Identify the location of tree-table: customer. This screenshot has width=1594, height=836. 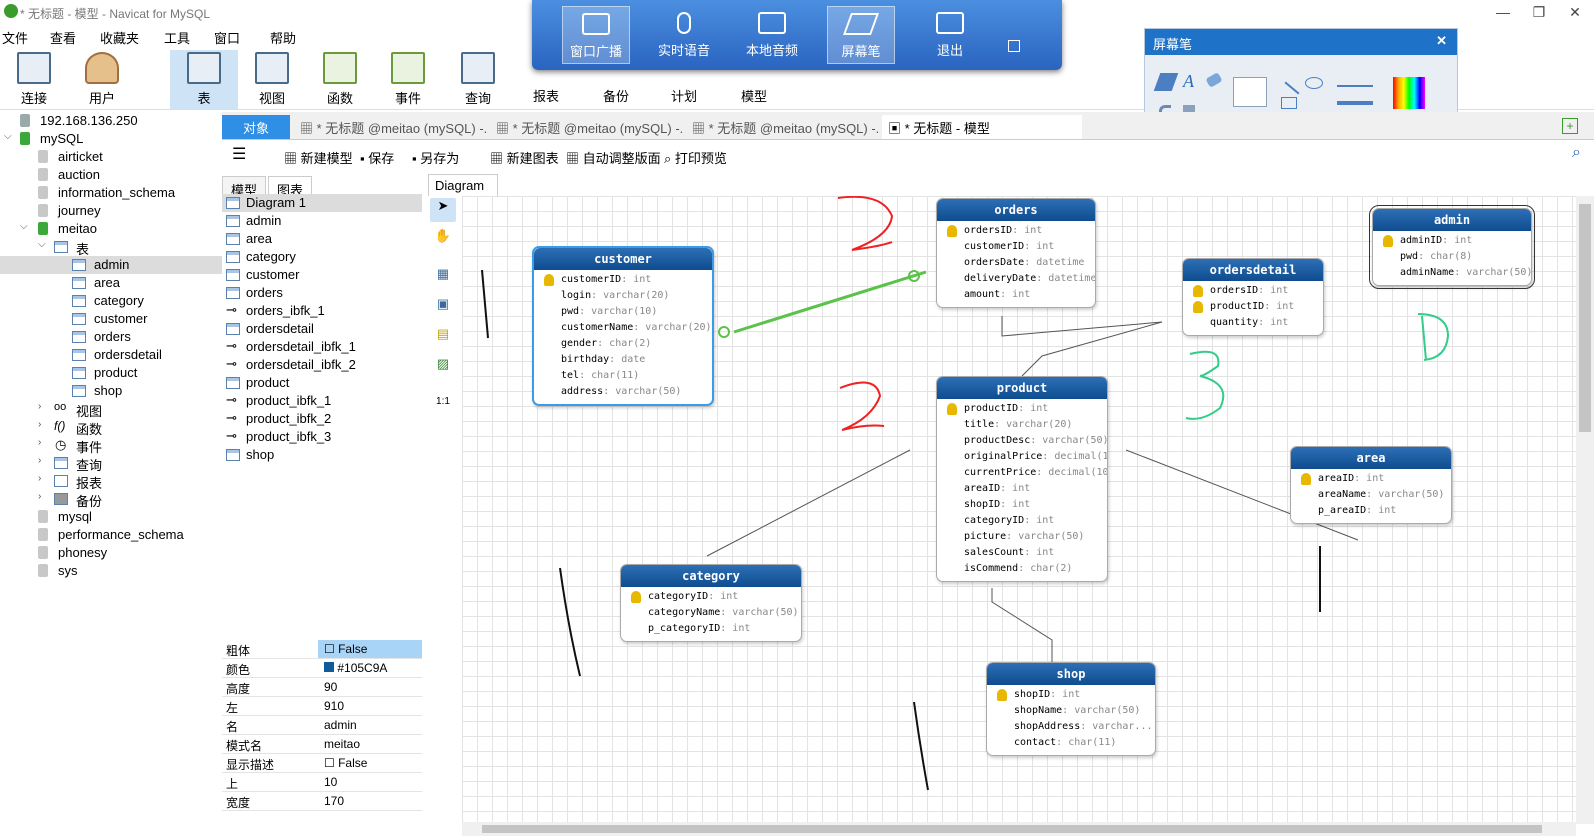
(111, 319).